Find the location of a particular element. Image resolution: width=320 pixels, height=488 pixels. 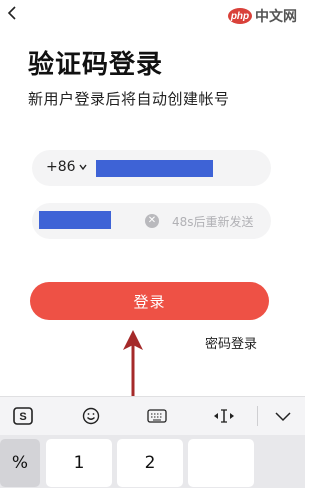

key-percent: % is located at coordinates (20, 463).